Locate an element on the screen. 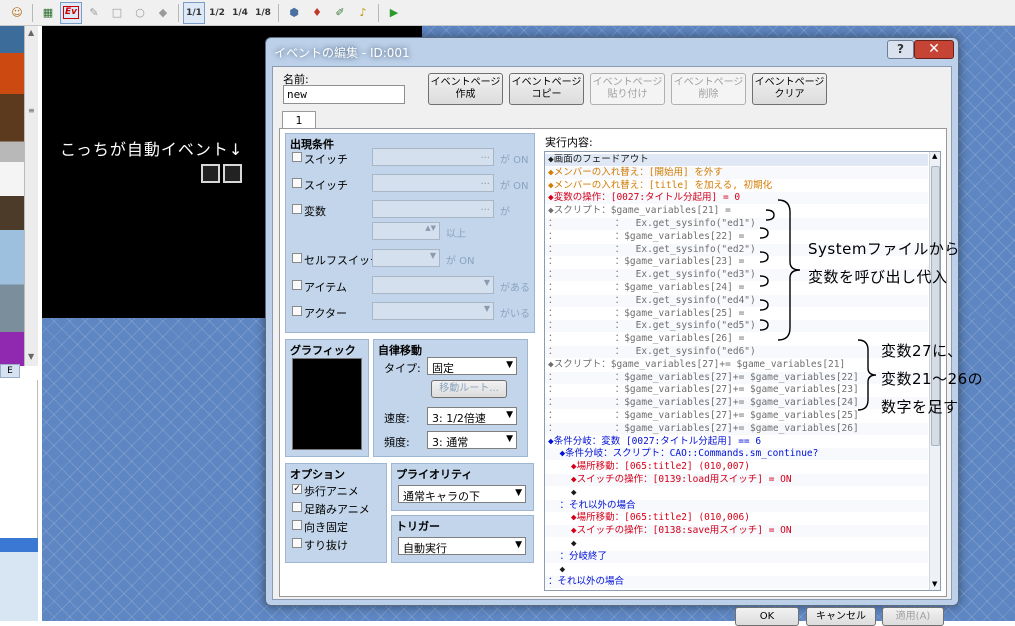 The height and width of the screenshot is (626, 1015). command-row: ◆スクリプト：$game_variables[21] = is located at coordinates (736, 211).